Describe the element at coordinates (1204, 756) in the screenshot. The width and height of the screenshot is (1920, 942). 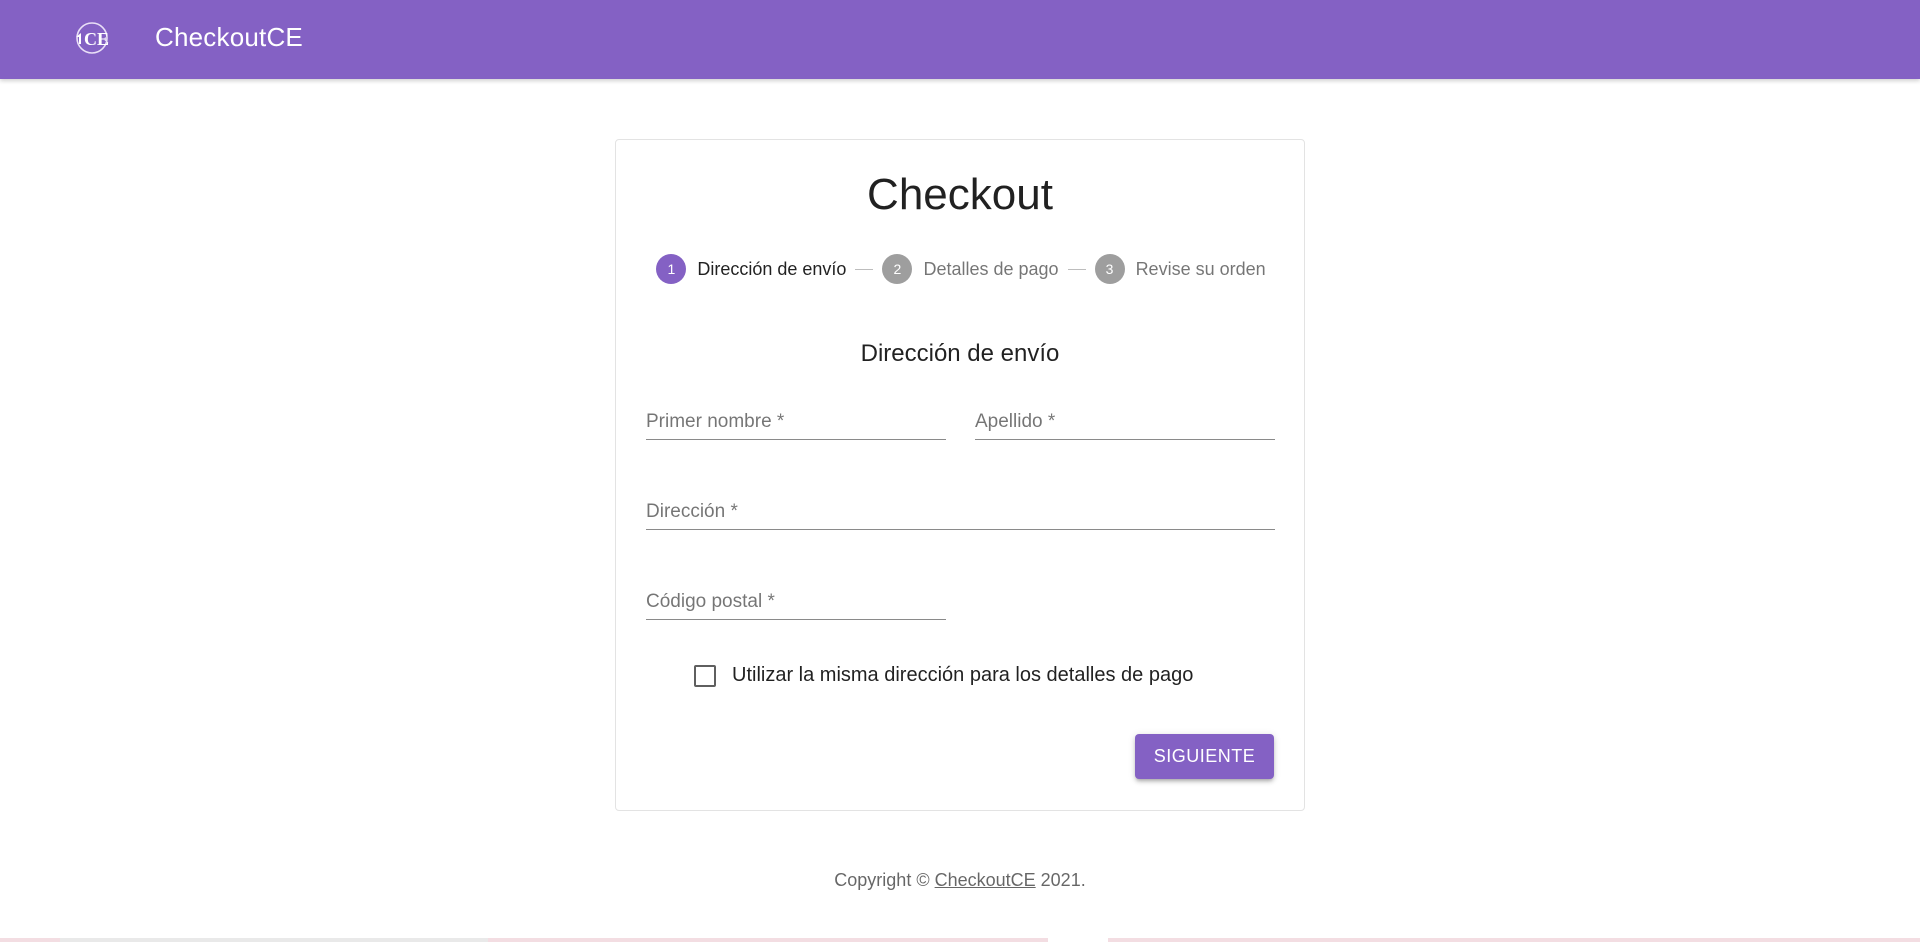
I see `next-button: SIGUIENTE` at that location.